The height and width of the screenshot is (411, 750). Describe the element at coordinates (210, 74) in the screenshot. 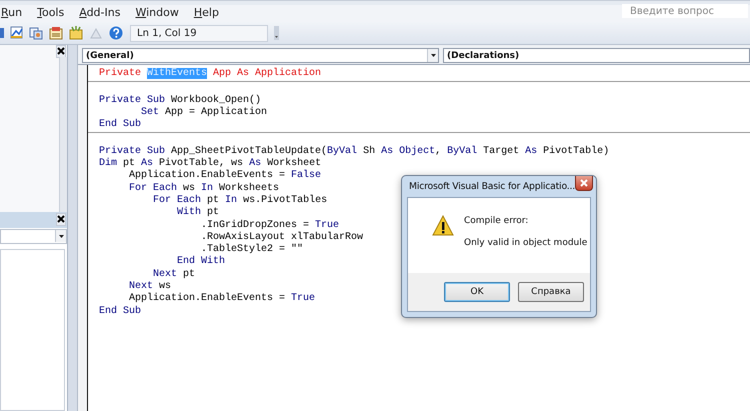

I see `code-line: Private WithEvents App As Application` at that location.